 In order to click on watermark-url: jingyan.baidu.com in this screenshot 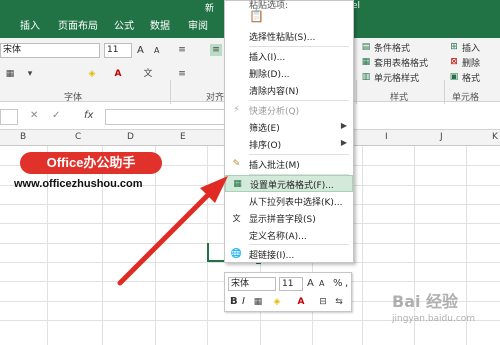, I will do `click(434, 319)`.